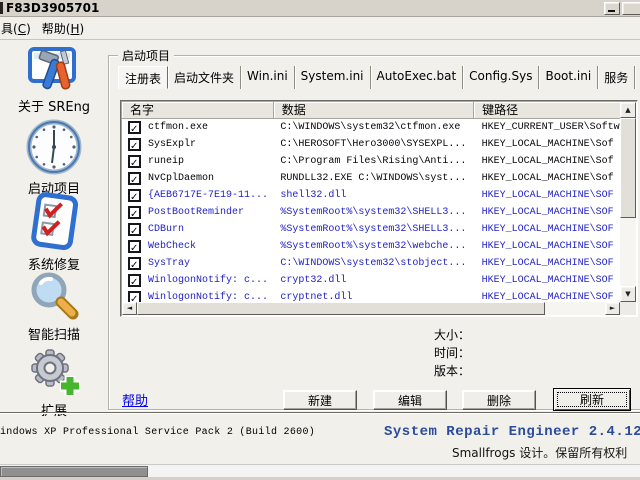 Image resolution: width=640 pixels, height=480 pixels. Describe the element at coordinates (53, 8) in the screenshot. I see `window-title: F83D3905701` at that location.